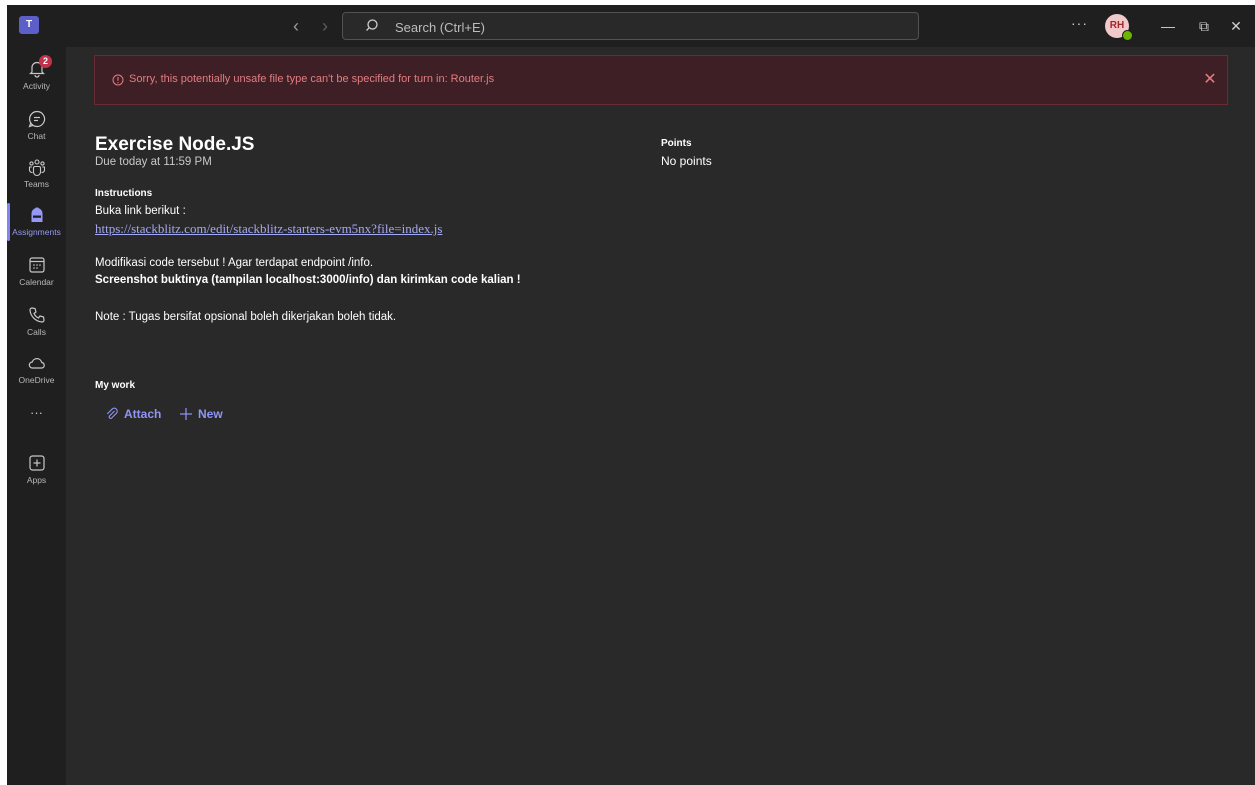  Describe the element at coordinates (186, 414) in the screenshot. I see `plus-icon` at that location.